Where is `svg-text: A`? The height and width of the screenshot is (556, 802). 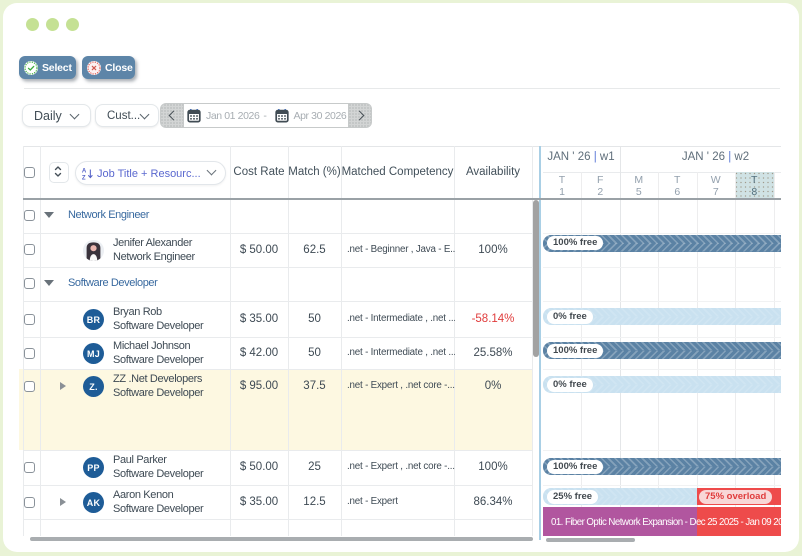 svg-text: A is located at coordinates (84, 171).